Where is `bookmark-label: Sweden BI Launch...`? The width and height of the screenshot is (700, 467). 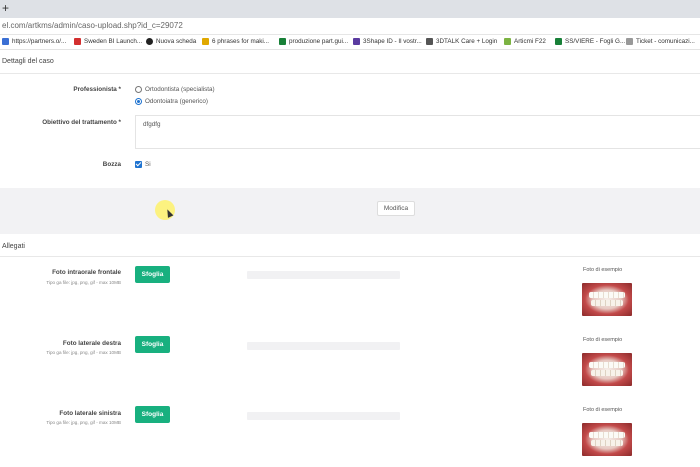
bookmark-label: Sweden BI Launch... is located at coordinates (113, 41).